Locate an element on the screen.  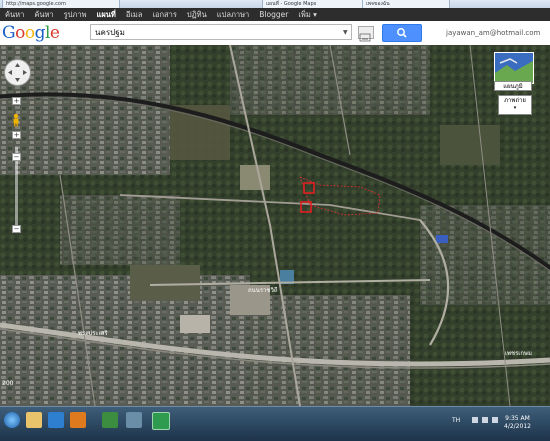
search-button is located at coordinates (402, 33).